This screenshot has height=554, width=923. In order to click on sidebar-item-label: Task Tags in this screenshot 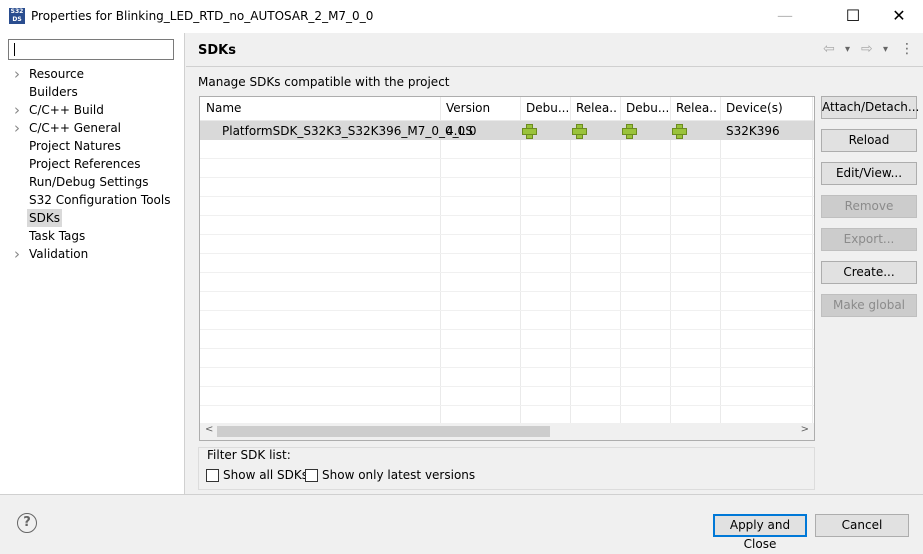, I will do `click(57, 236)`.